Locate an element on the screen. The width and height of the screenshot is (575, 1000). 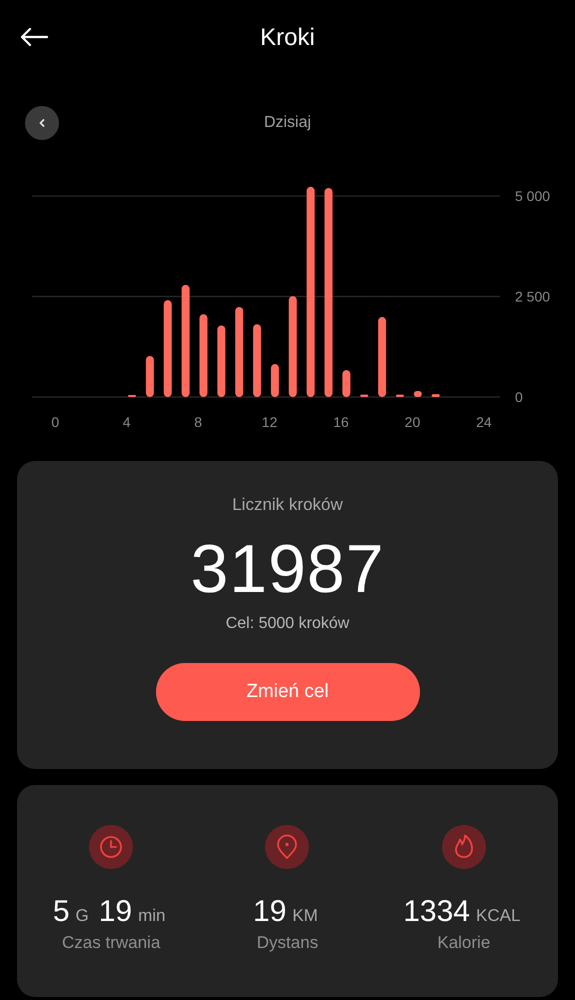
stat-label: Dystans is located at coordinates (287, 943).